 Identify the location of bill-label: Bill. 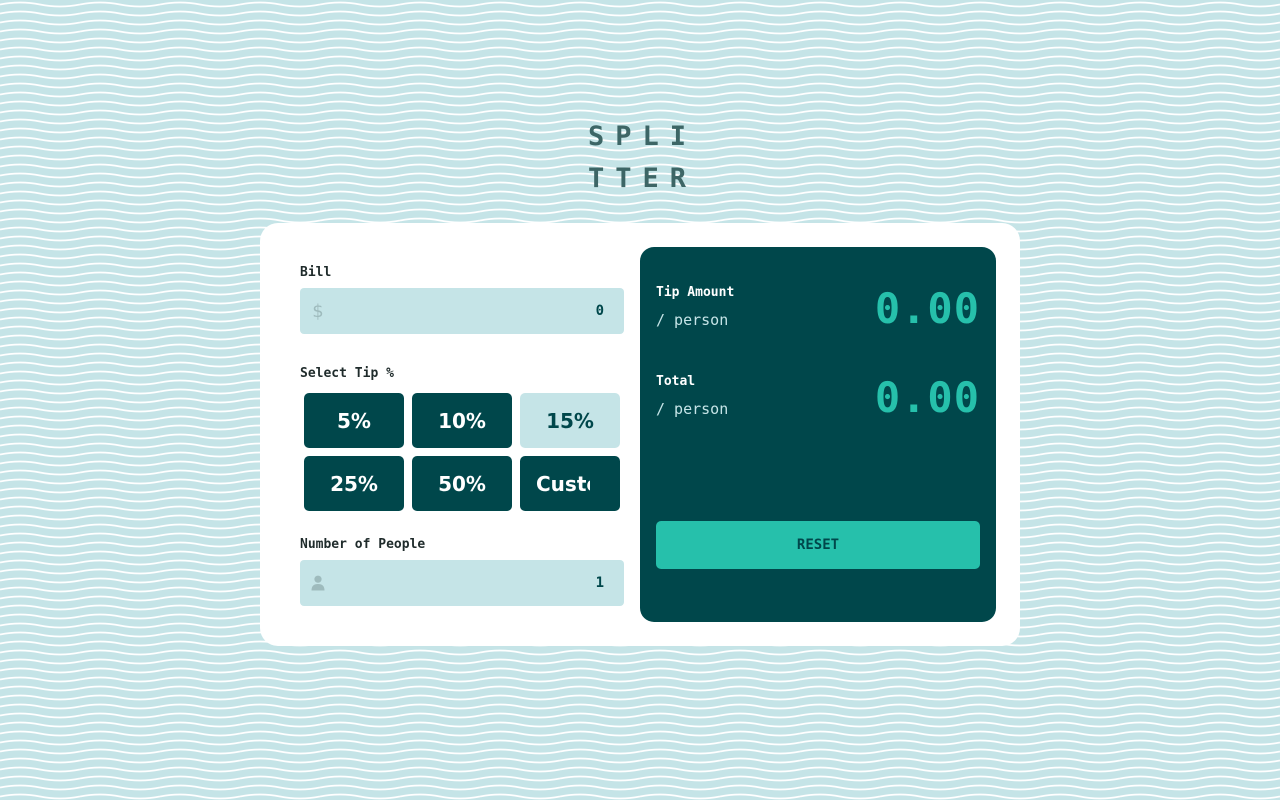
(316, 272).